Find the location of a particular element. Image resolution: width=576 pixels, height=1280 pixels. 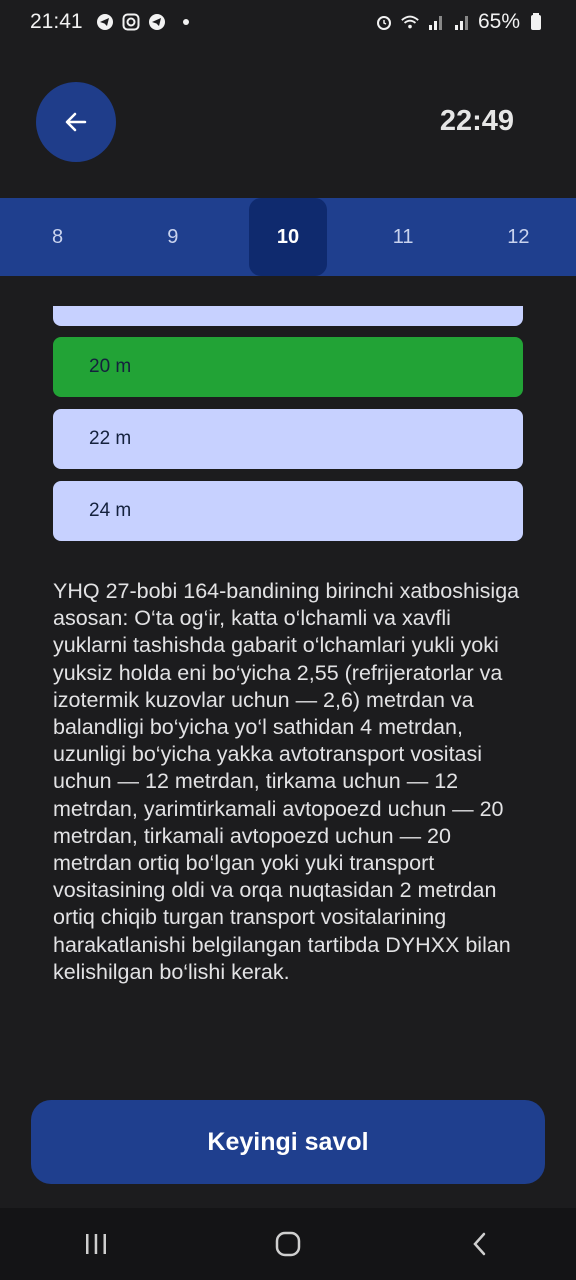

question-tabs: 8 9 10 11 12 is located at coordinates (288, 237).